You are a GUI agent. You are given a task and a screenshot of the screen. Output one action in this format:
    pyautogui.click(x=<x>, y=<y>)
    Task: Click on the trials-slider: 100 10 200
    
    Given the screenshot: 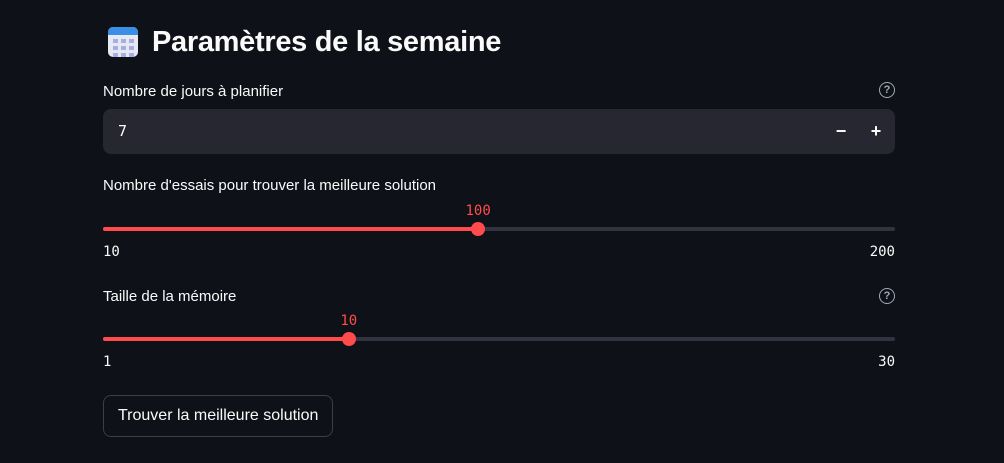 What is the action you would take?
    pyautogui.click(x=499, y=236)
    